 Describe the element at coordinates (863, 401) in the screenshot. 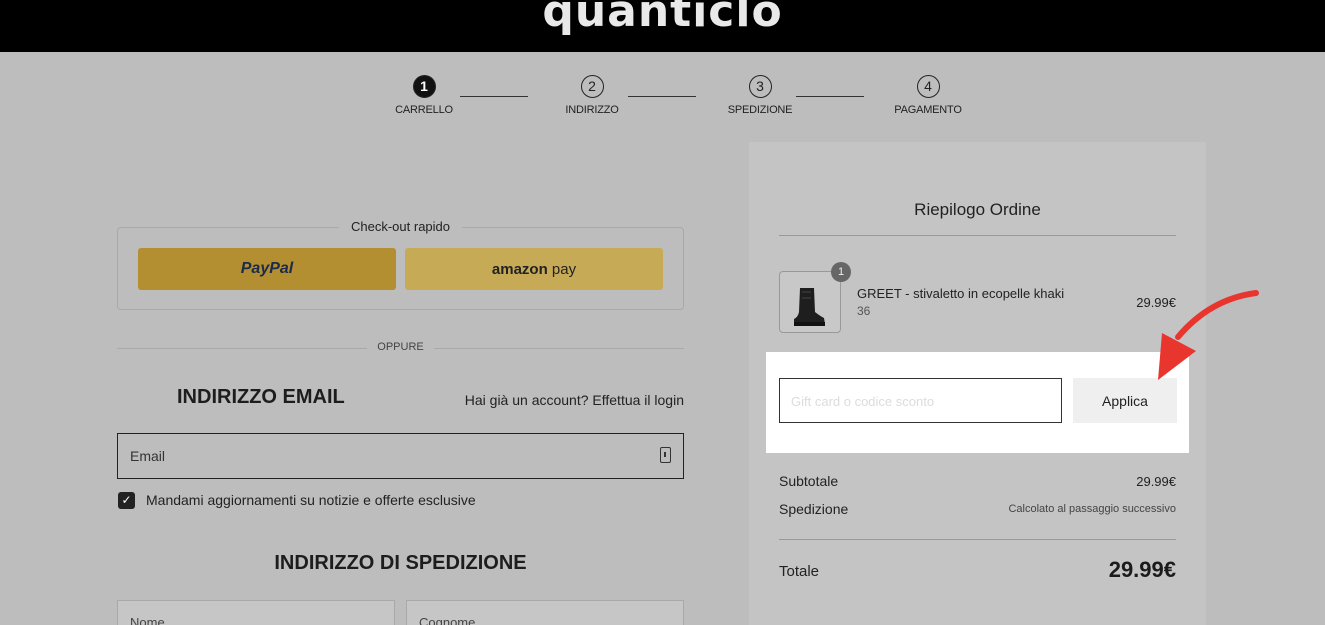

I see `discount-code-placeholder: Gift card o codice sconto` at that location.